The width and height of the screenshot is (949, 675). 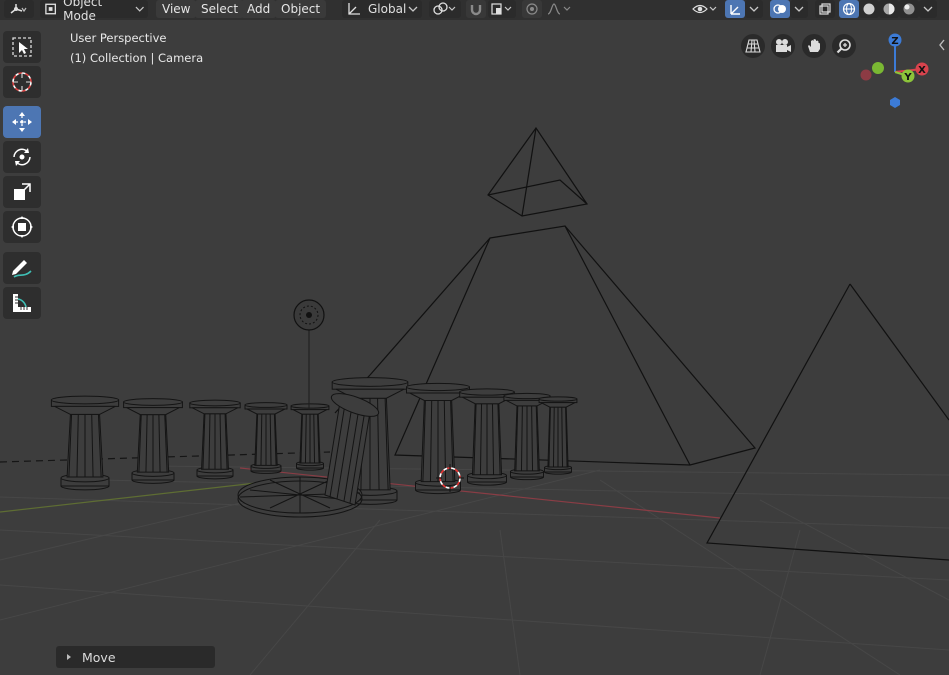 I want to click on tool-annotate, so click(x=22, y=268).